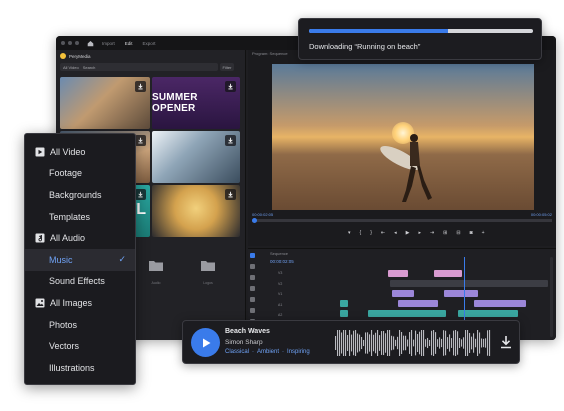  What do you see at coordinates (365, 46) in the screenshot?
I see `download-status: Downloading “Running on beach”` at bounding box center [365, 46].